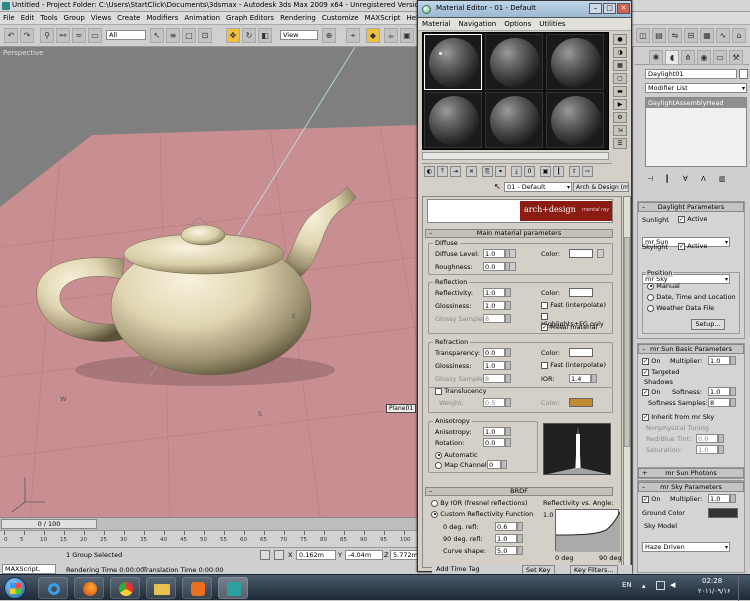 This screenshot has height=601, width=750. I want to click on select-by-name-icon: ≡, so click(173, 35).